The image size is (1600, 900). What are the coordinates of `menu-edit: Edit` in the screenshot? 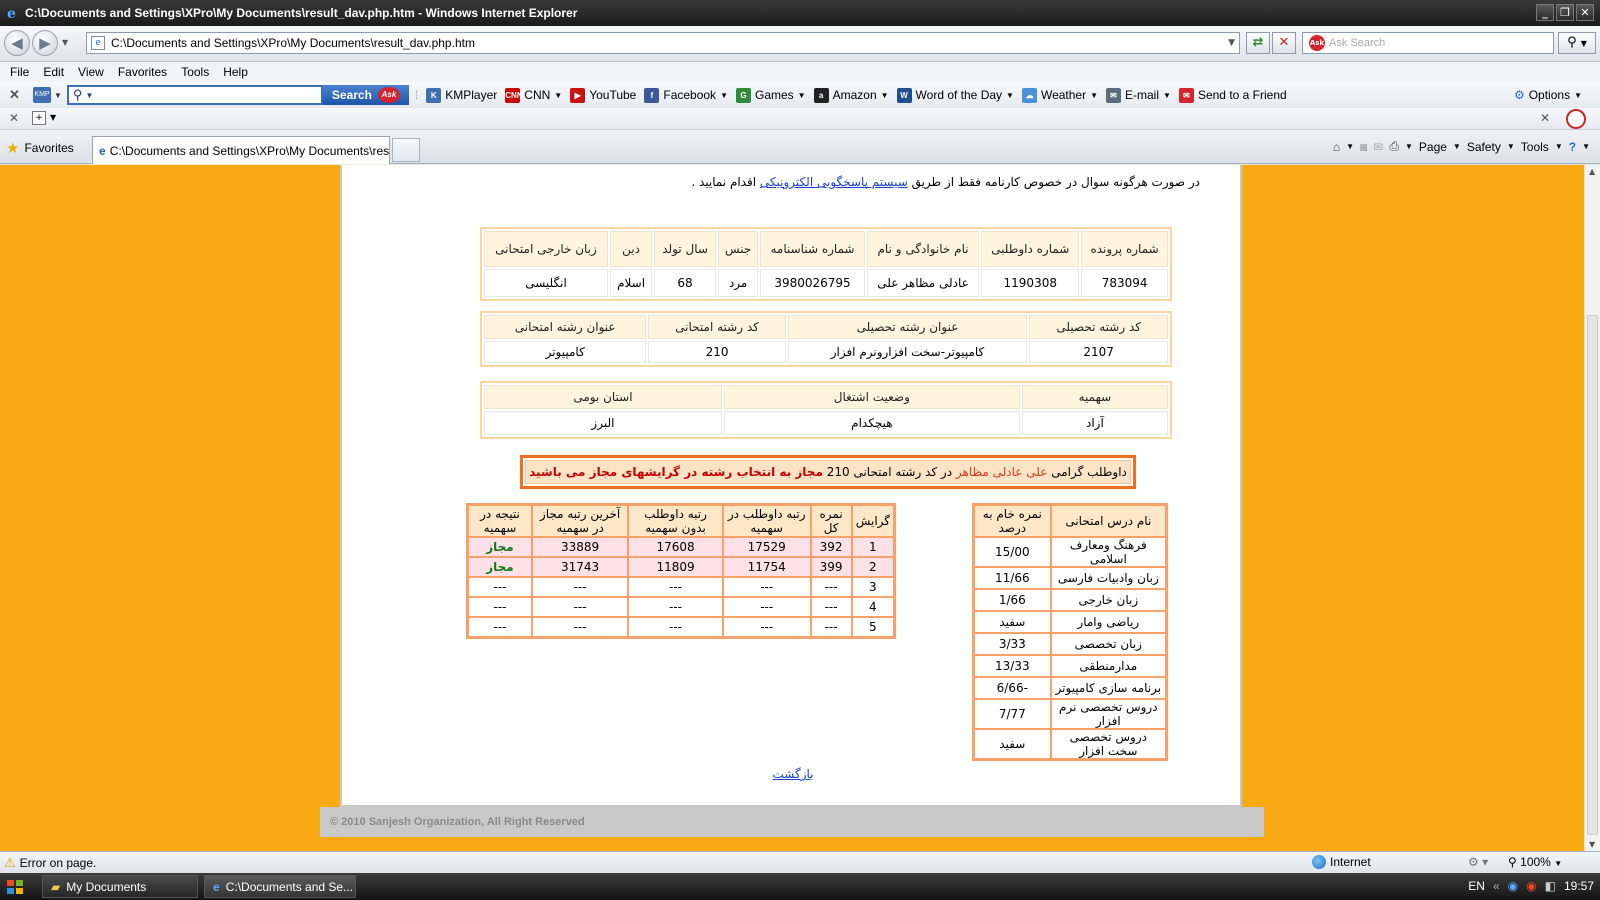 It's located at (53, 72).